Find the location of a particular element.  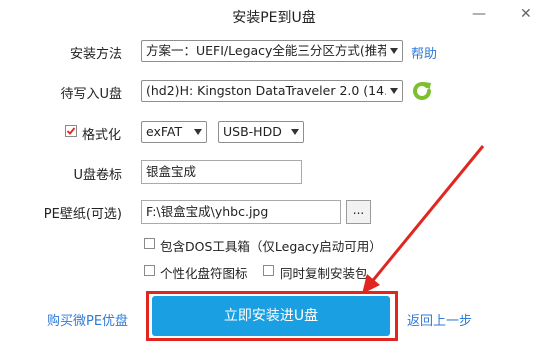

buy-usb-link: 购买微PE优盘 is located at coordinates (87, 319).